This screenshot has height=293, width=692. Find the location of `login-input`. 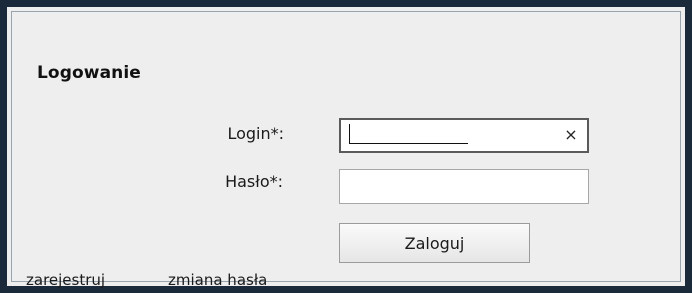

login-input is located at coordinates (464, 135).